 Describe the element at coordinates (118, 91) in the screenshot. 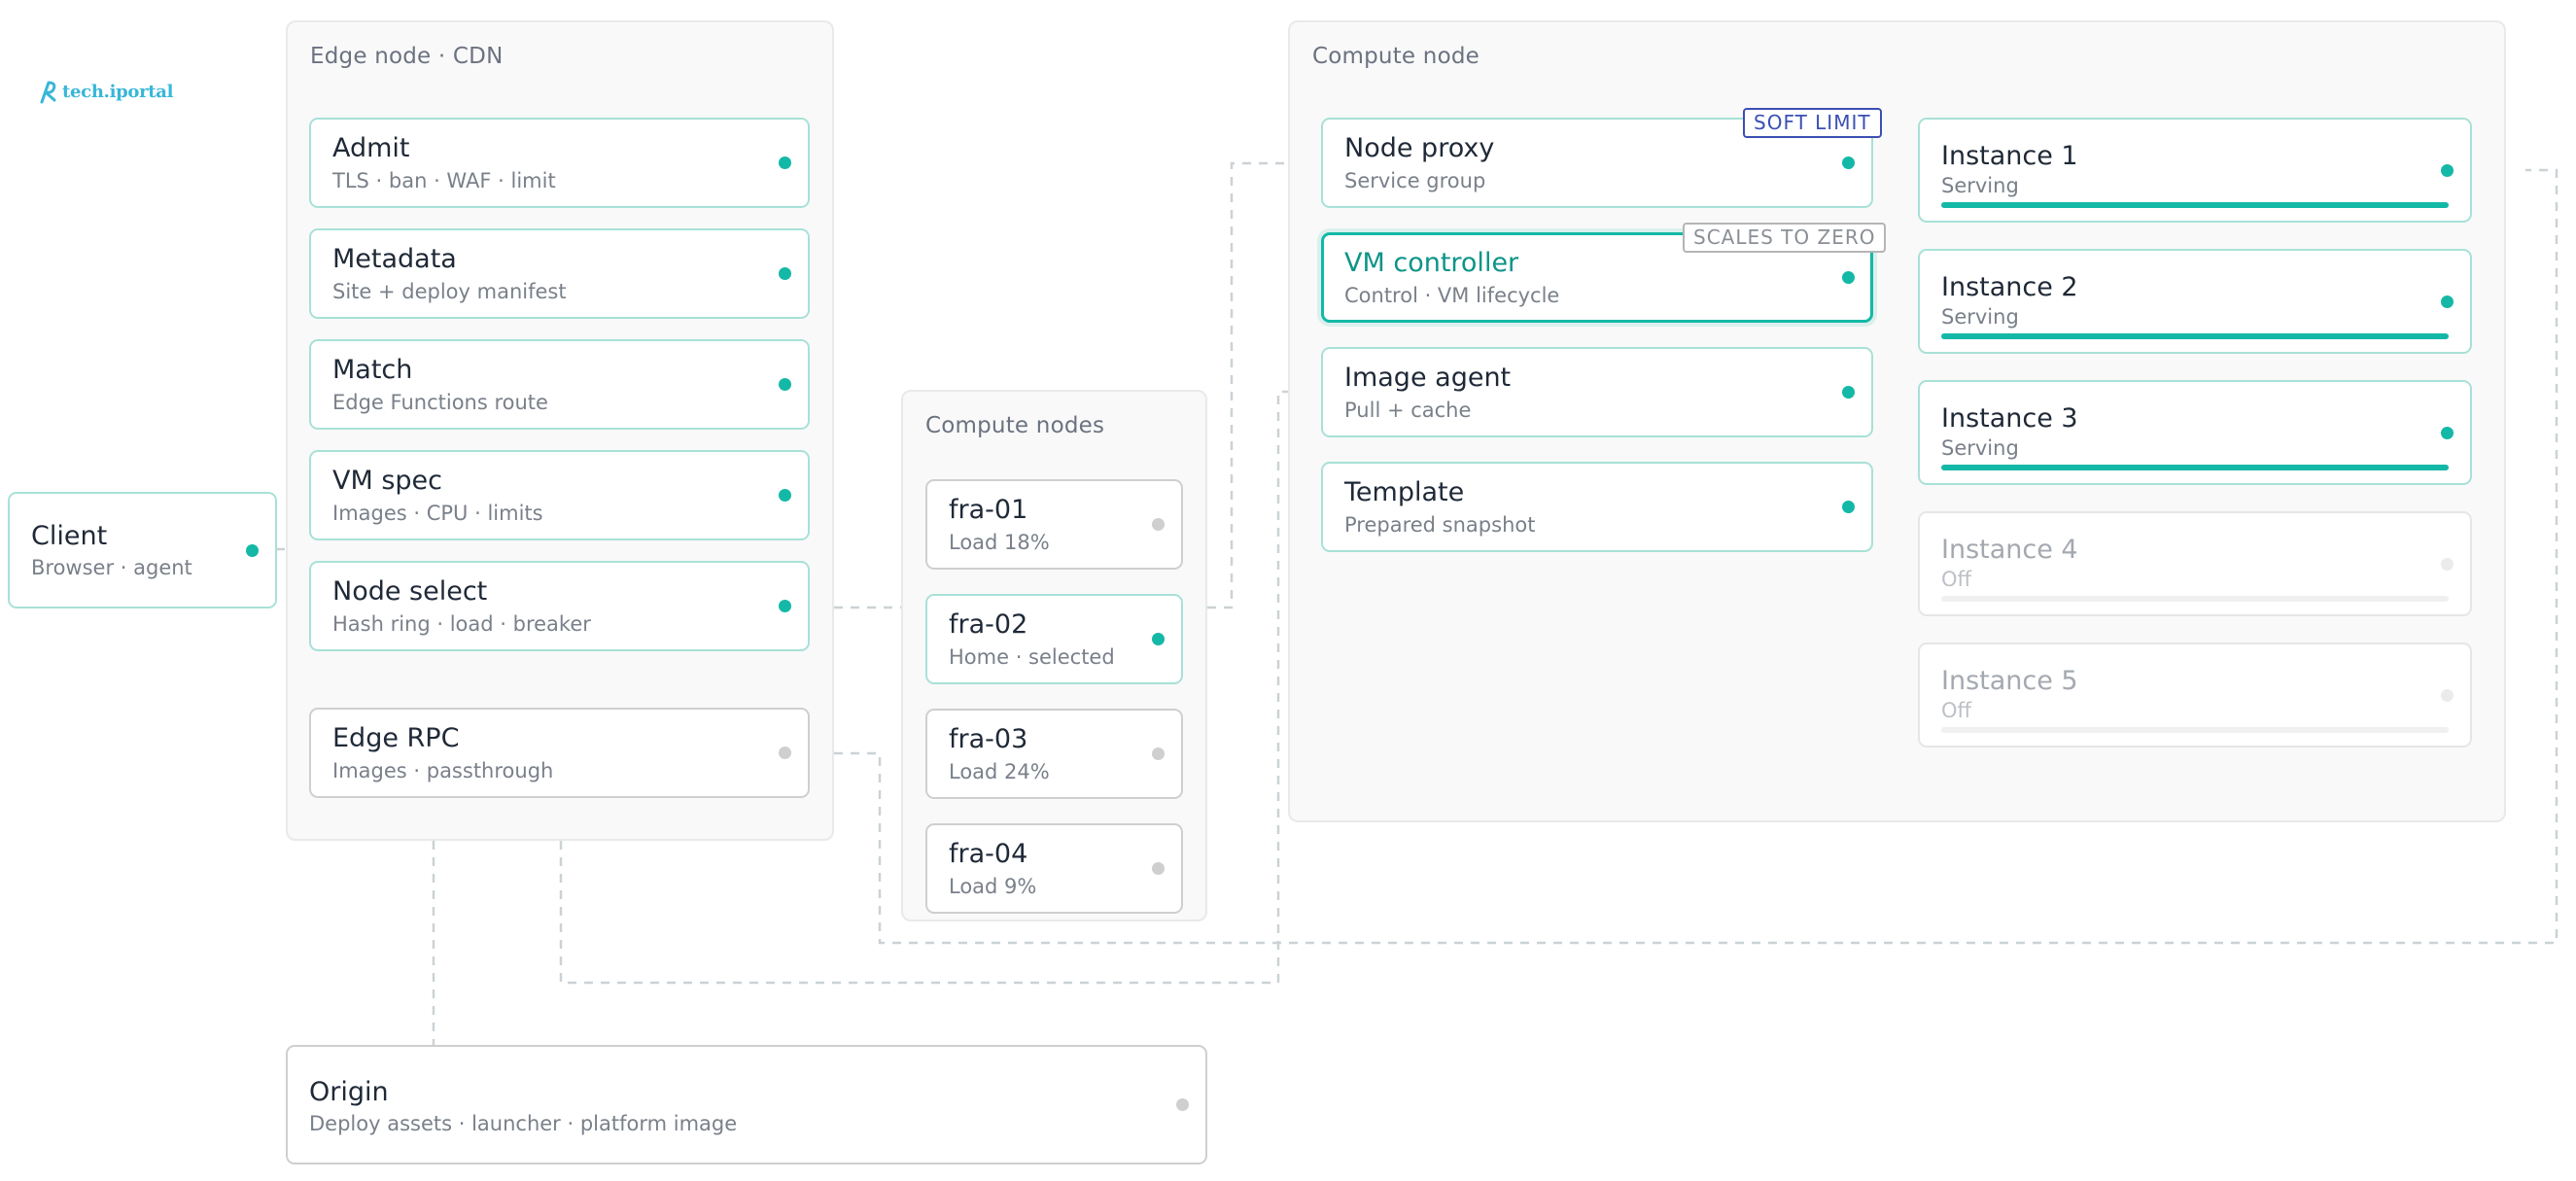

I see `logo-text: tech.iportal` at that location.